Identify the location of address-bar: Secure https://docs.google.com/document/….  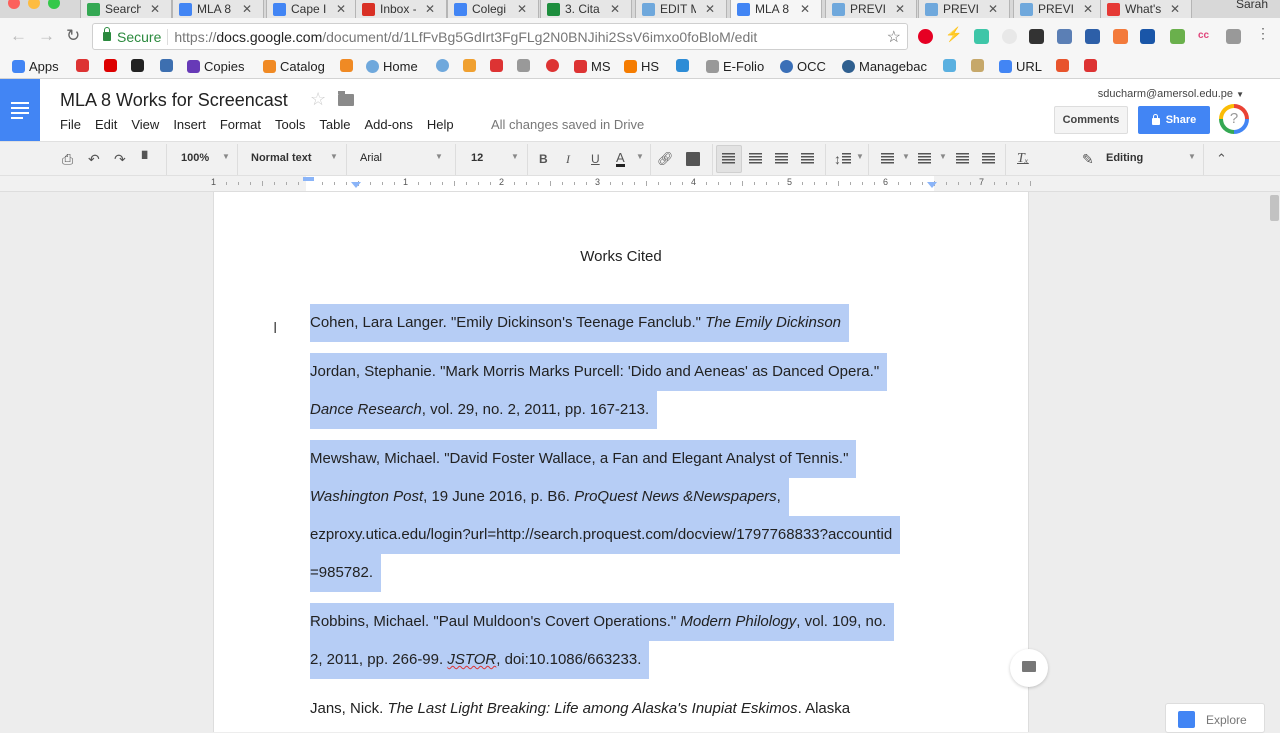
(500, 36).